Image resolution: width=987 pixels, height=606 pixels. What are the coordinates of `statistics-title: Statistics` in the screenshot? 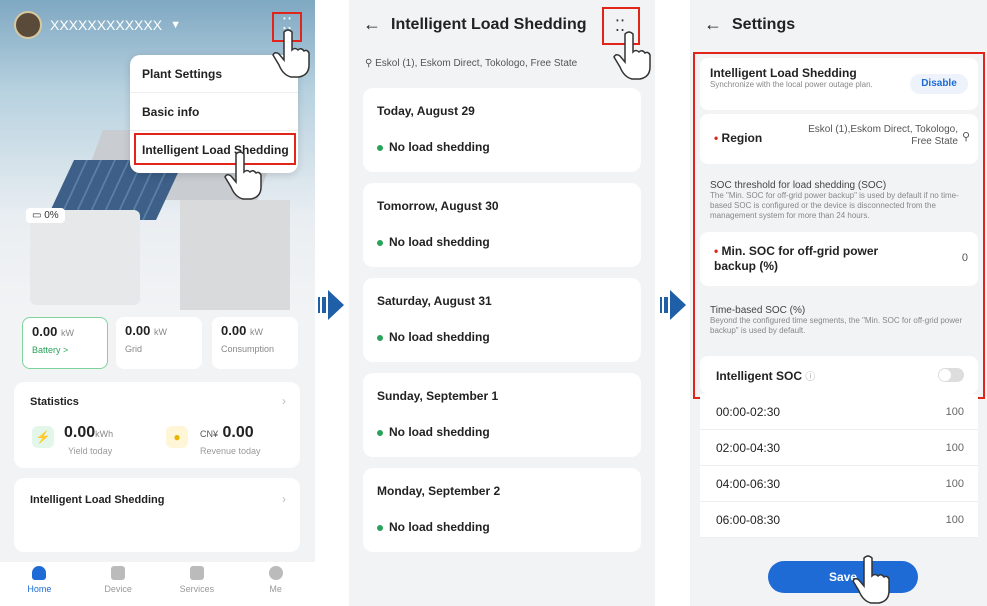 It's located at (54, 402).